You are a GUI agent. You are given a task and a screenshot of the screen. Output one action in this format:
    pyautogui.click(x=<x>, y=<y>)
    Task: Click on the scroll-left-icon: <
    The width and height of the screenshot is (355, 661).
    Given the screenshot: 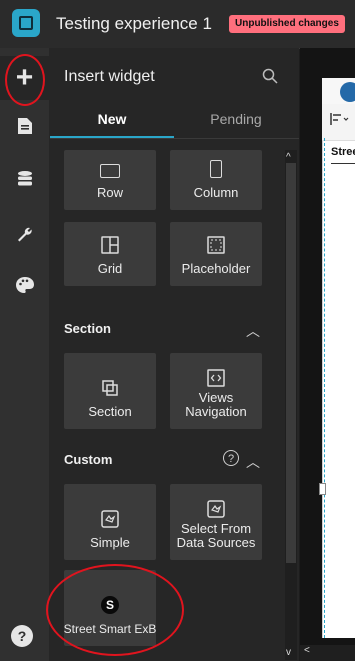 What is the action you would take?
    pyautogui.click(x=307, y=650)
    